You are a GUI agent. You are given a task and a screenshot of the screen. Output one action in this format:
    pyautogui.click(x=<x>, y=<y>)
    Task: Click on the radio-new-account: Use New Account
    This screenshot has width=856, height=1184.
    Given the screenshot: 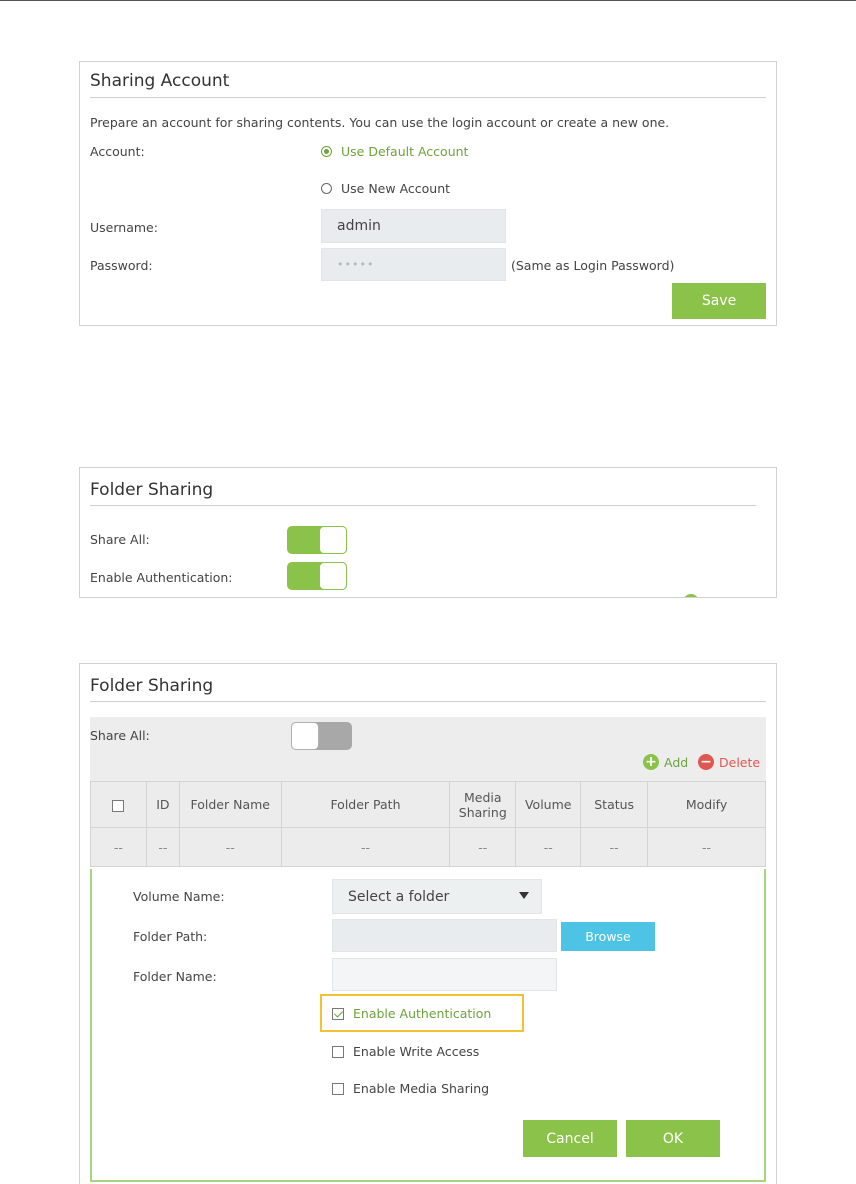 What is the action you would take?
    pyautogui.click(x=385, y=188)
    